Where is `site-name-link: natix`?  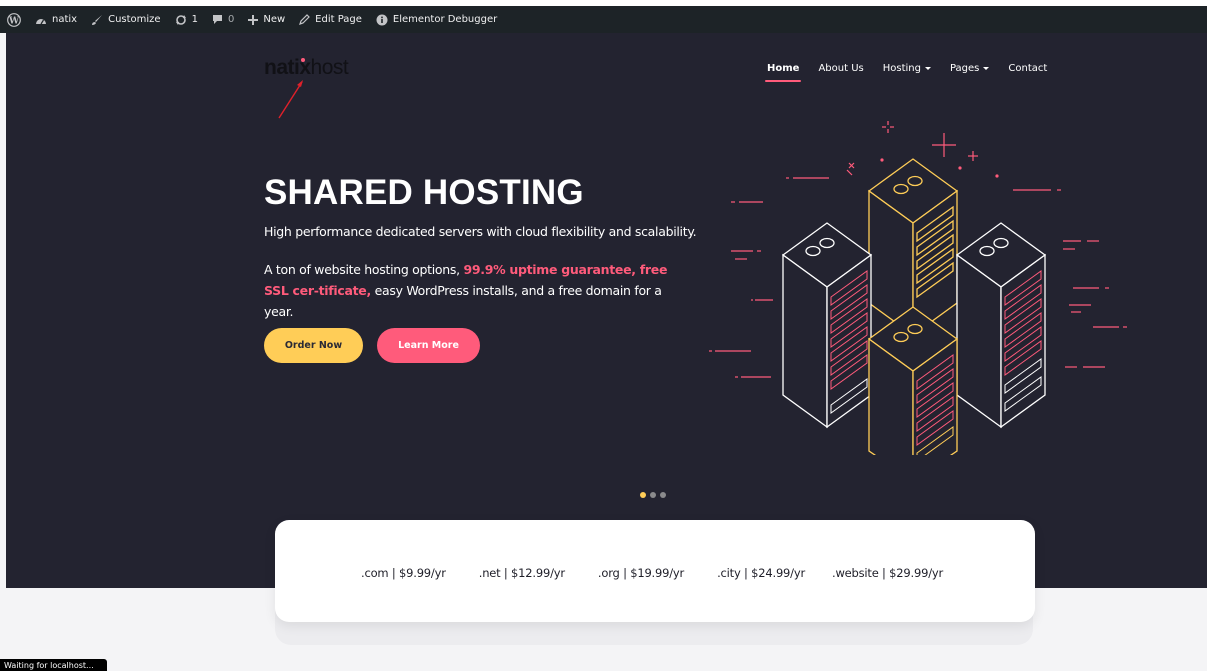 site-name-link: natix is located at coordinates (56, 19).